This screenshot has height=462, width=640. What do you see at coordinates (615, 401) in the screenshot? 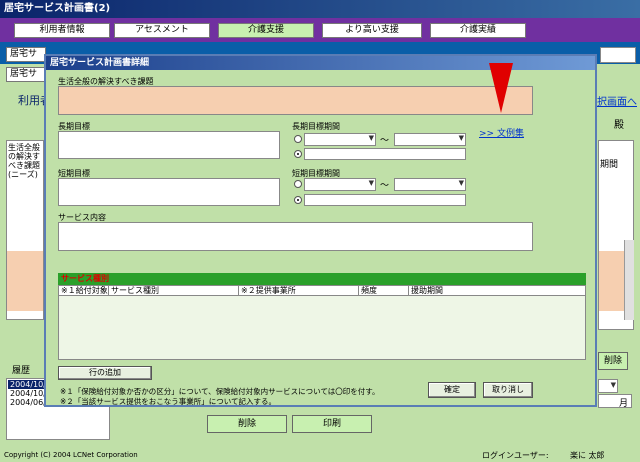
I see `month-field: 月` at bounding box center [615, 401].